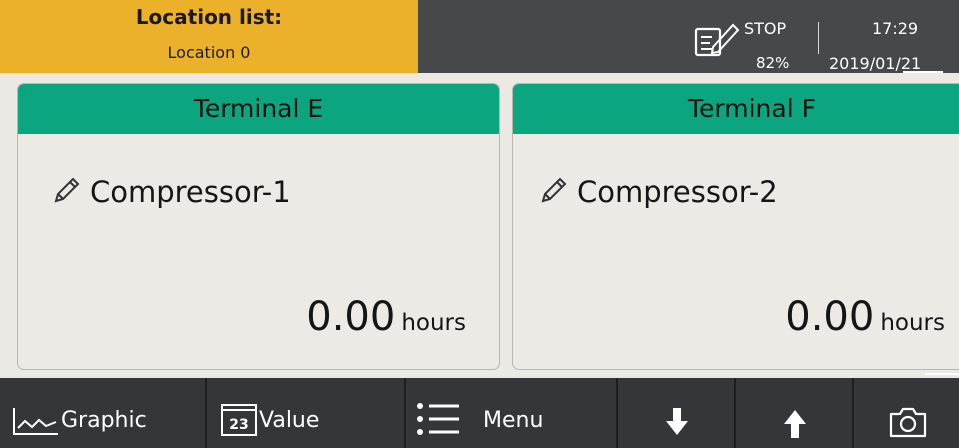  Describe the element at coordinates (908, 422) in the screenshot. I see `camera-icon` at that location.